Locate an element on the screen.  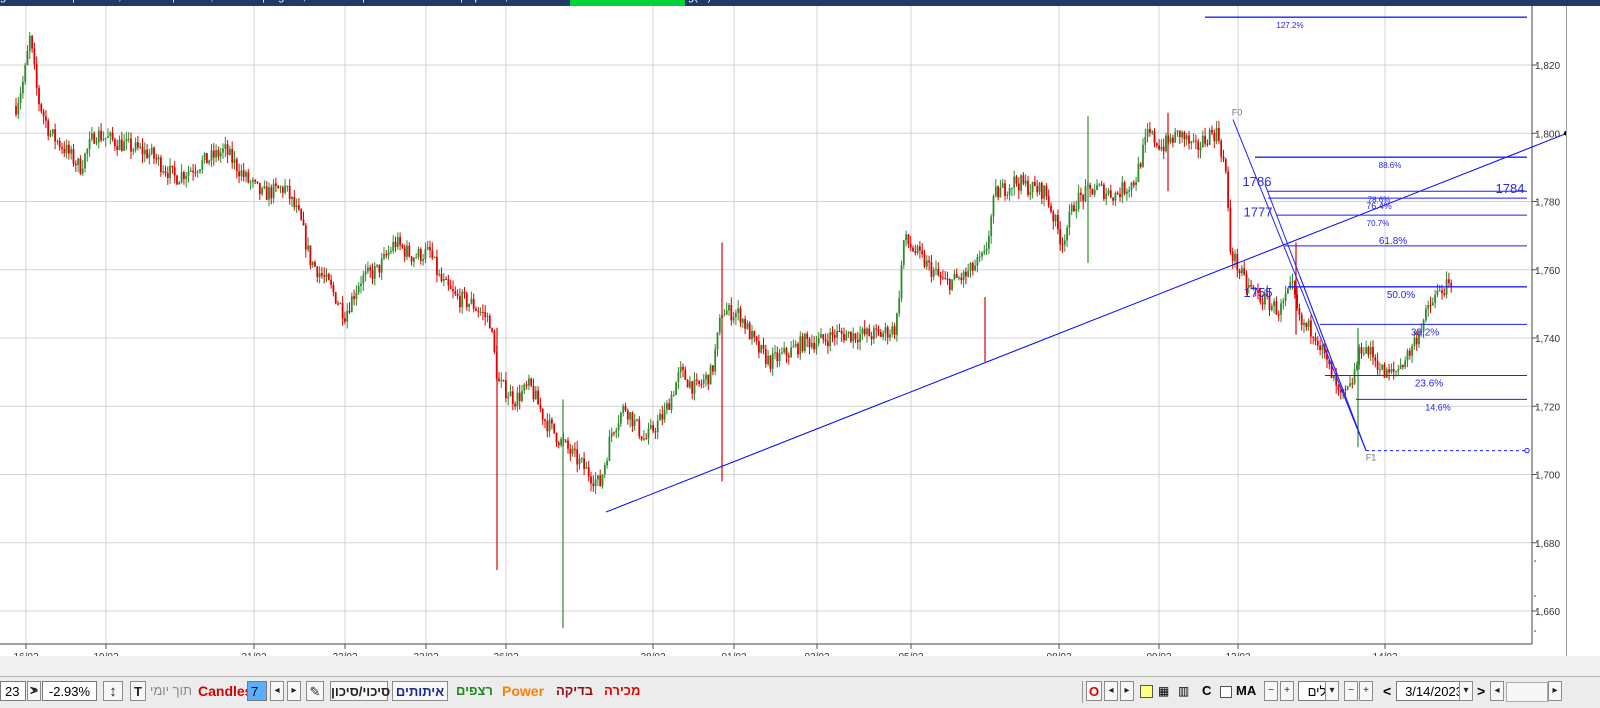
ma-label: MA is located at coordinates (1246, 691).